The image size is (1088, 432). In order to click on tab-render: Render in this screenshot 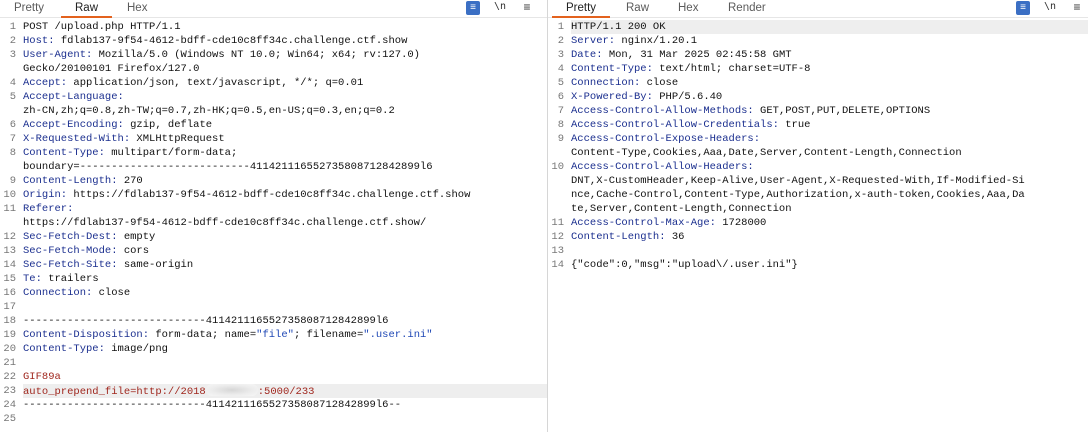, I will do `click(747, 8)`.